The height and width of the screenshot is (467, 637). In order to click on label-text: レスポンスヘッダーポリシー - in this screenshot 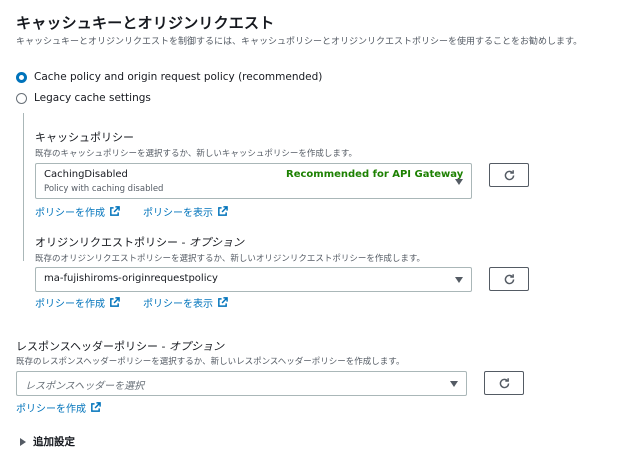, I will do `click(92, 346)`.